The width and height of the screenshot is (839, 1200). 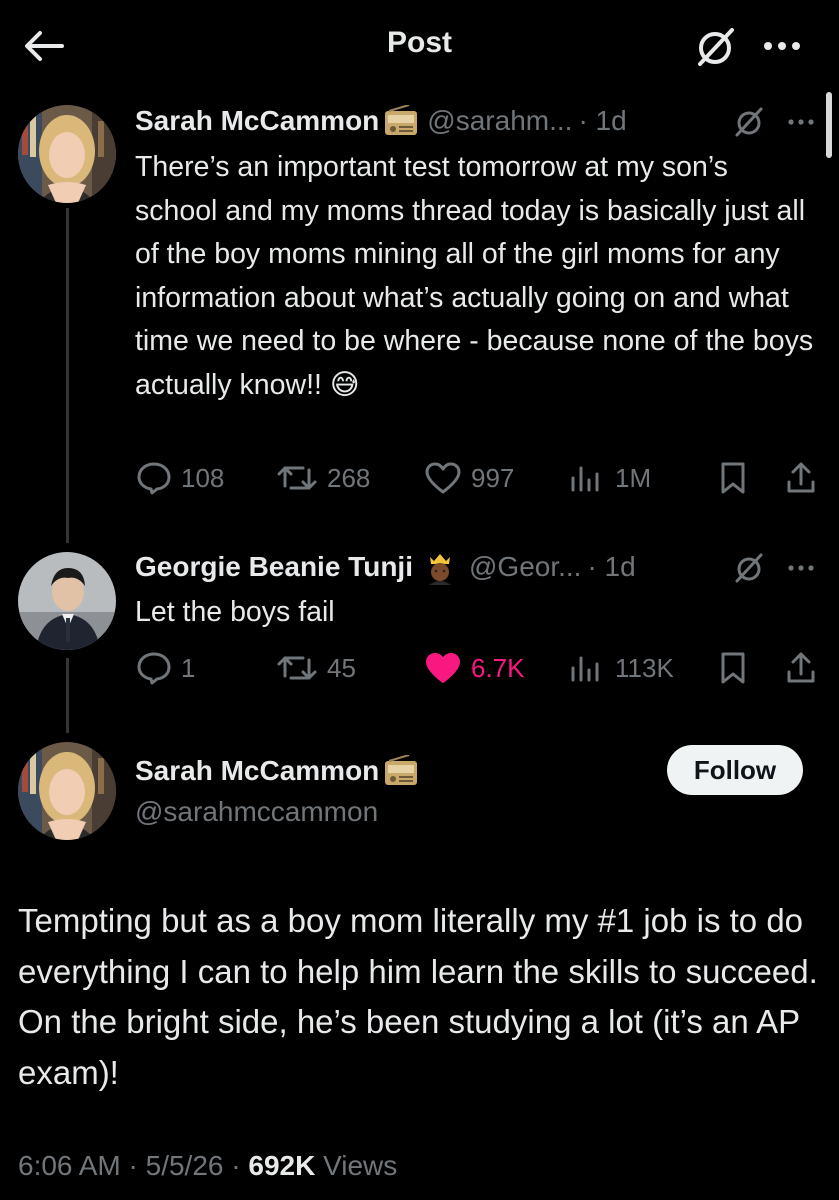 I want to click on repost-button: 268, so click(x=322, y=478).